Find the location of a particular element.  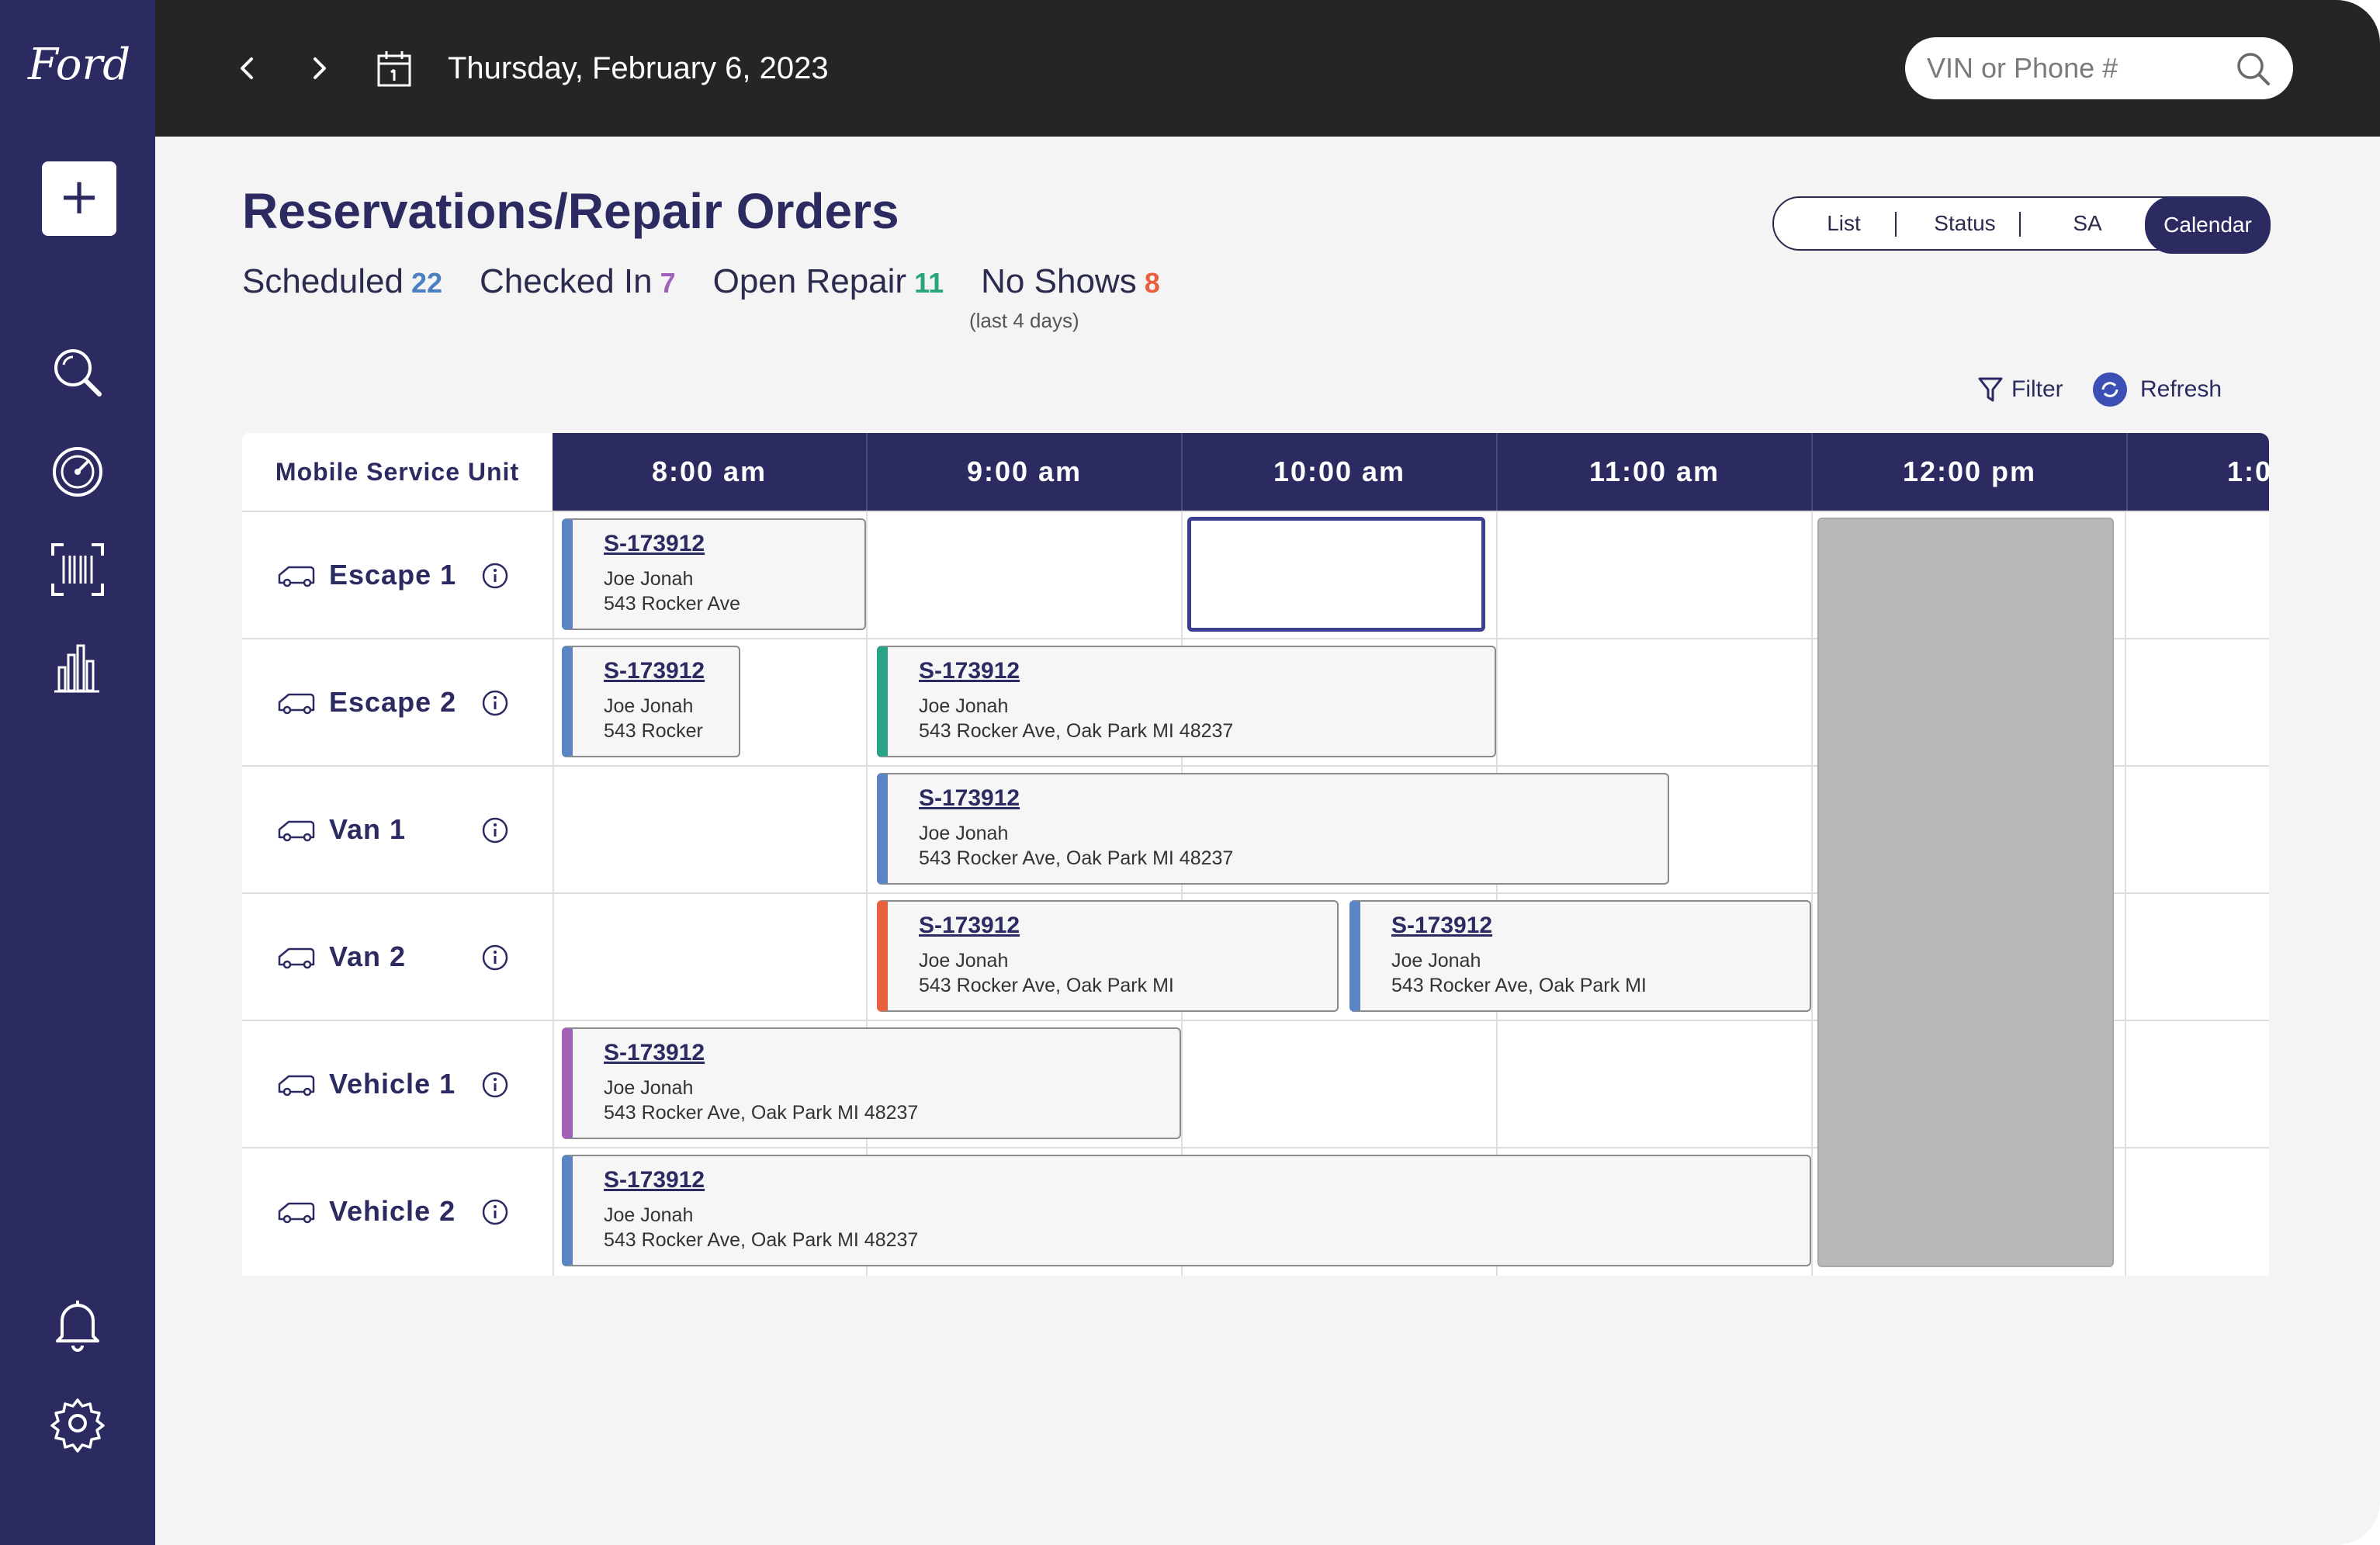

stat-open-repair: Open Repair 11 is located at coordinates (828, 281).